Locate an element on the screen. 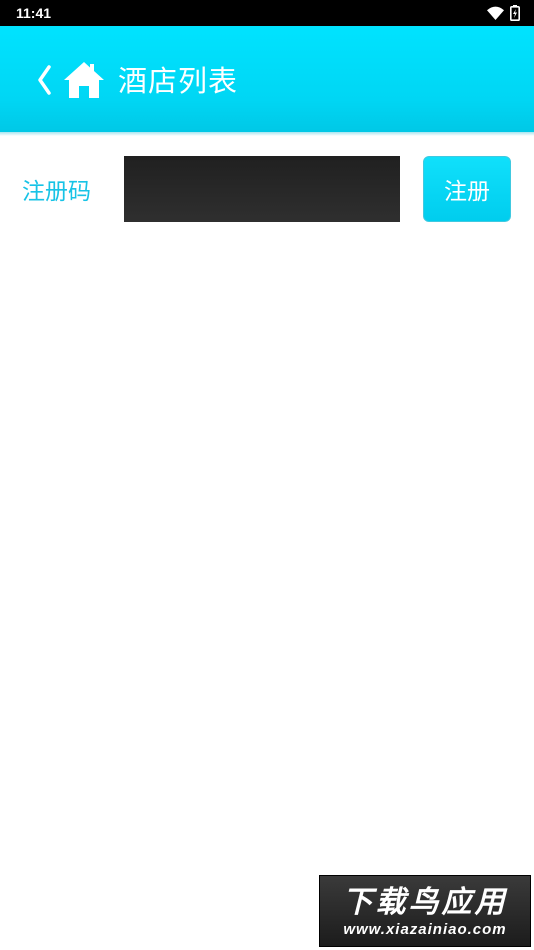  home-icon is located at coordinates (84, 80).